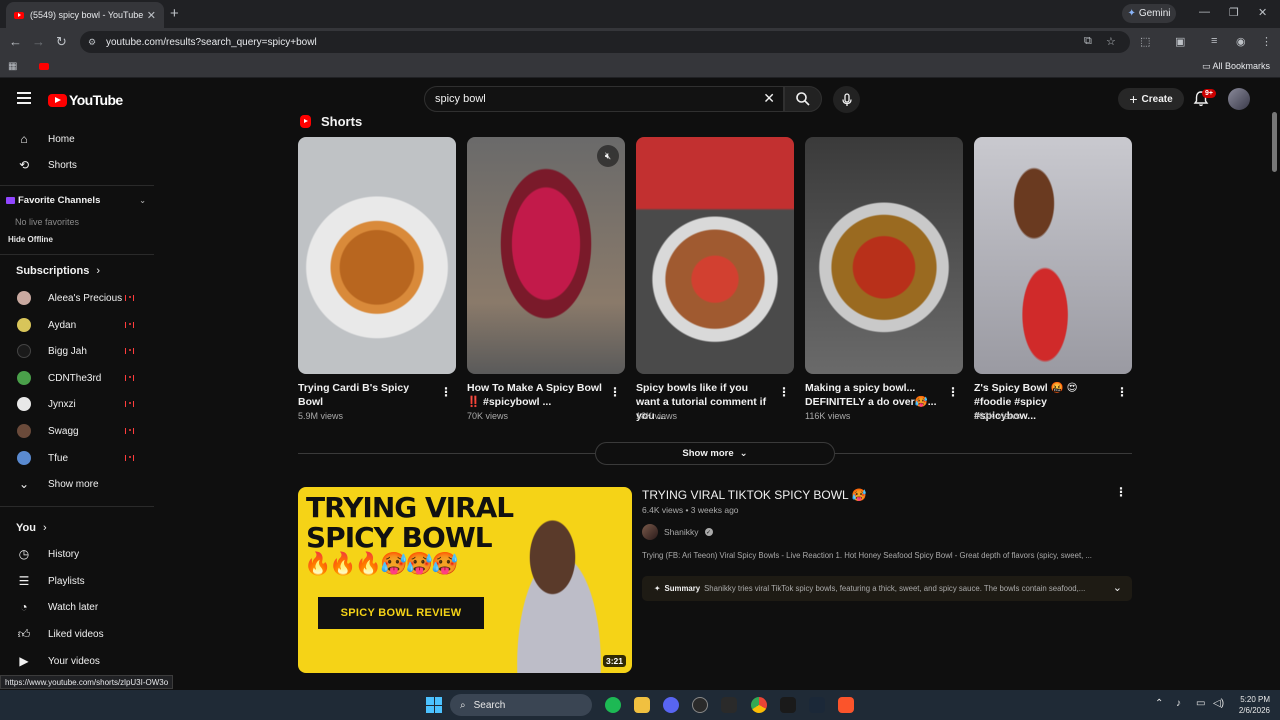 This screenshot has height=720, width=1280. What do you see at coordinates (604, 99) in the screenshot?
I see `search-input: spicy bowl ✕` at bounding box center [604, 99].